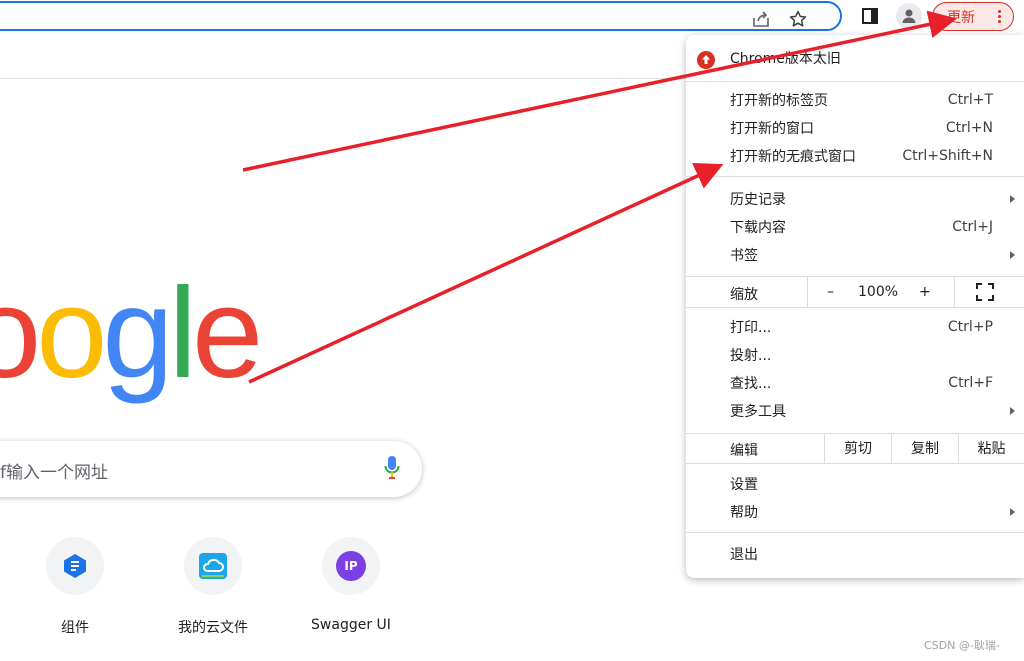 The image size is (1024, 661). What do you see at coordinates (744, 256) in the screenshot?
I see `menu-item-label: 书签` at bounding box center [744, 256].